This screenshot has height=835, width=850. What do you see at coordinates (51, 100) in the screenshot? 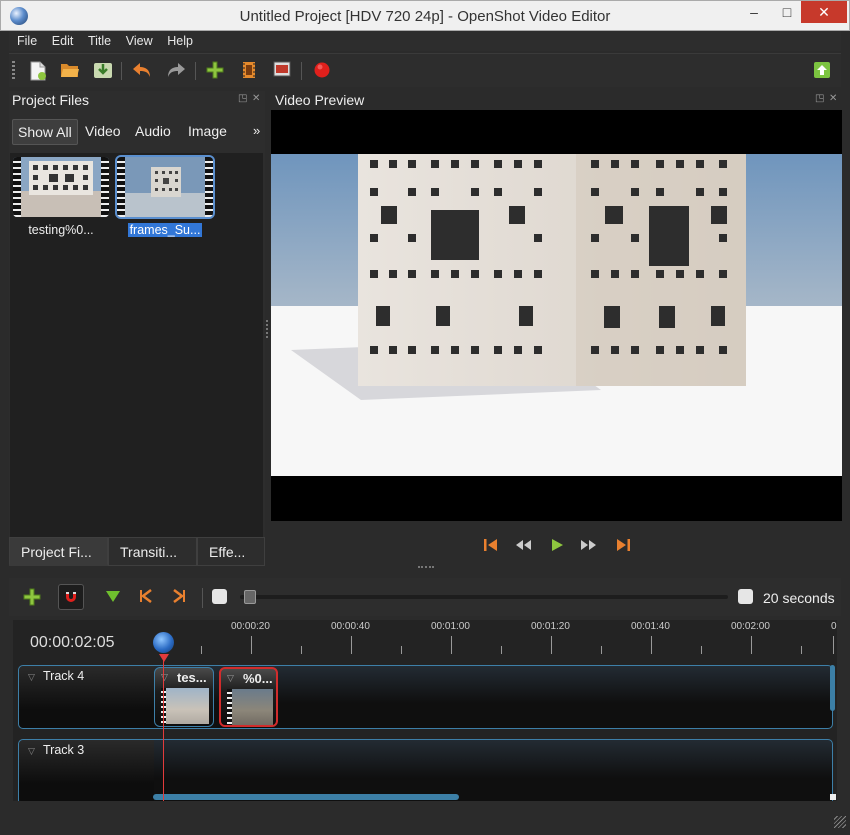
I see `panel-title: Project Files` at bounding box center [51, 100].